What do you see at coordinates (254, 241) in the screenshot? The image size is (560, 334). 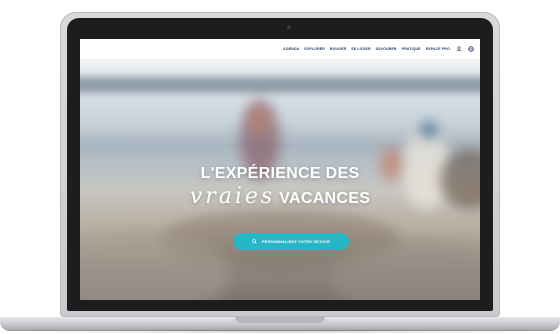 I see `search-icon` at bounding box center [254, 241].